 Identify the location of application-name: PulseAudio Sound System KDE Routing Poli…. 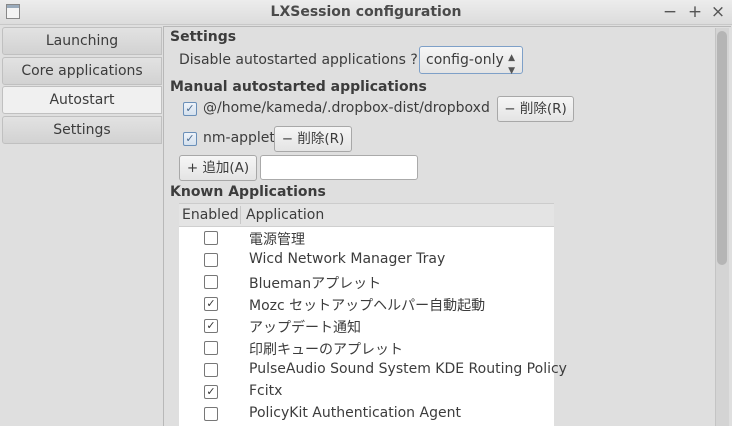
(408, 369).